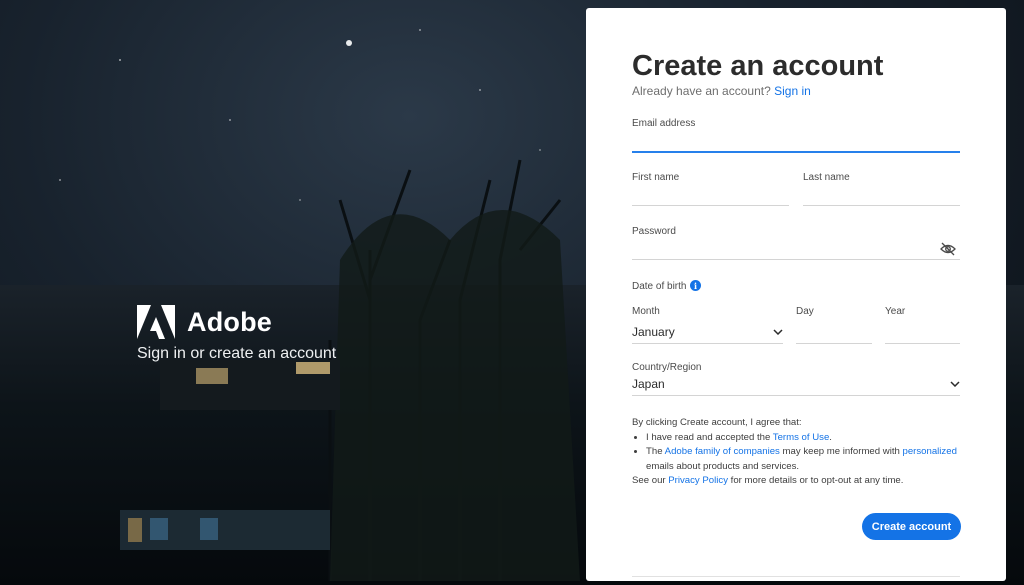  I want to click on terms-of-use-link: Terms of Use, so click(801, 437).